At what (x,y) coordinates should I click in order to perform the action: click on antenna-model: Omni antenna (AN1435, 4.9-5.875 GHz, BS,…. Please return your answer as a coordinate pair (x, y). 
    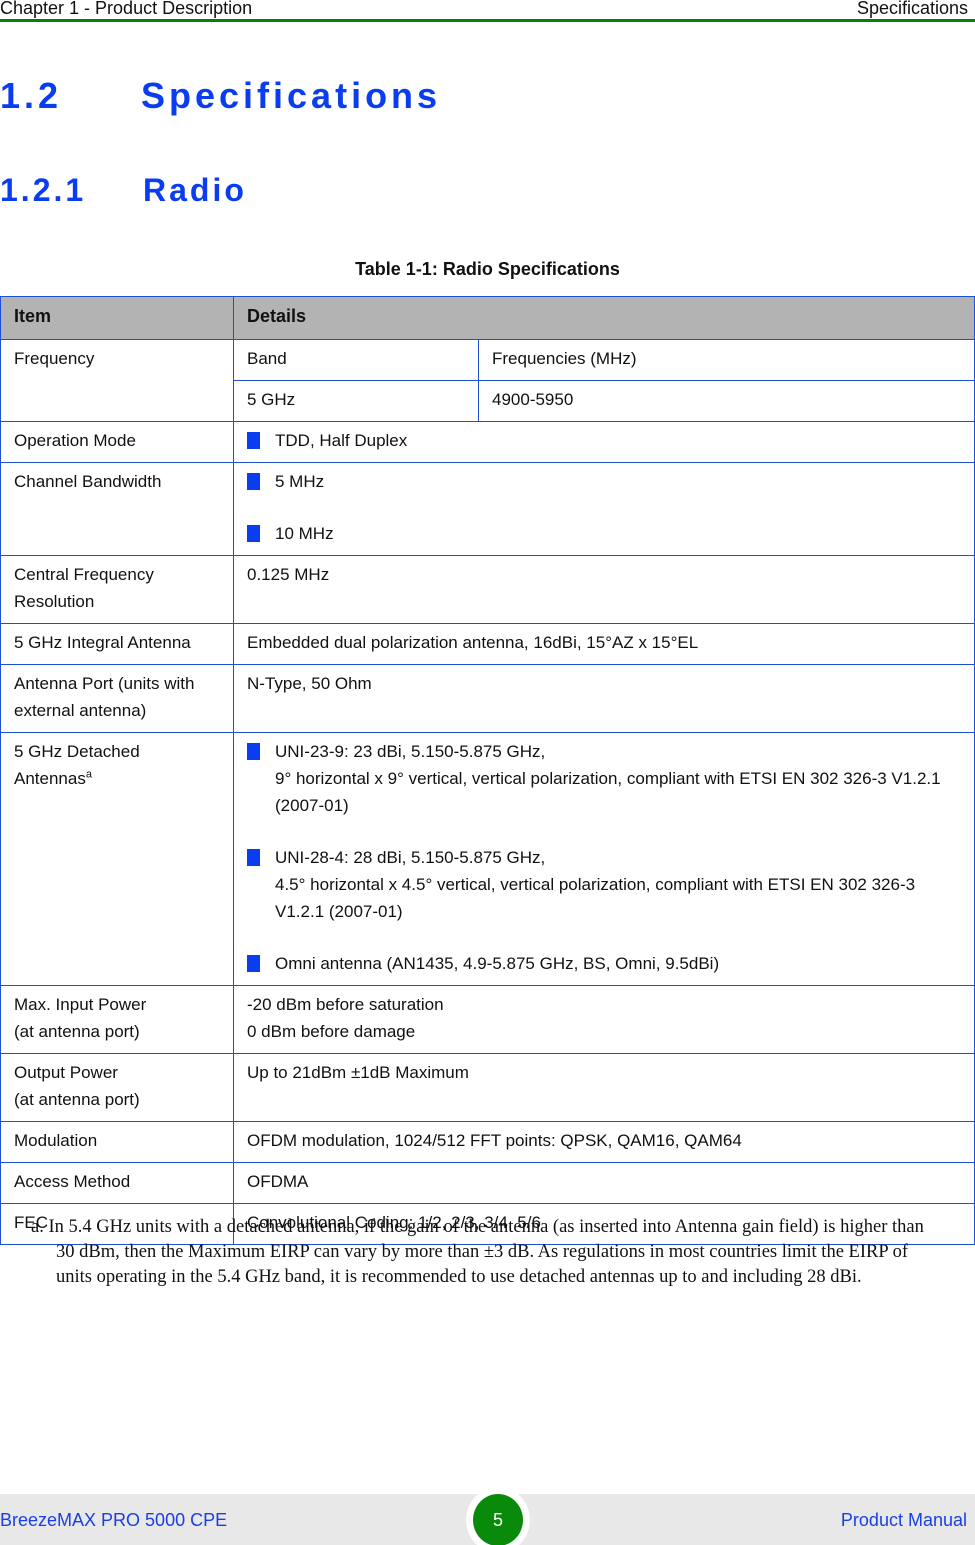
    Looking at the image, I should click on (497, 963).